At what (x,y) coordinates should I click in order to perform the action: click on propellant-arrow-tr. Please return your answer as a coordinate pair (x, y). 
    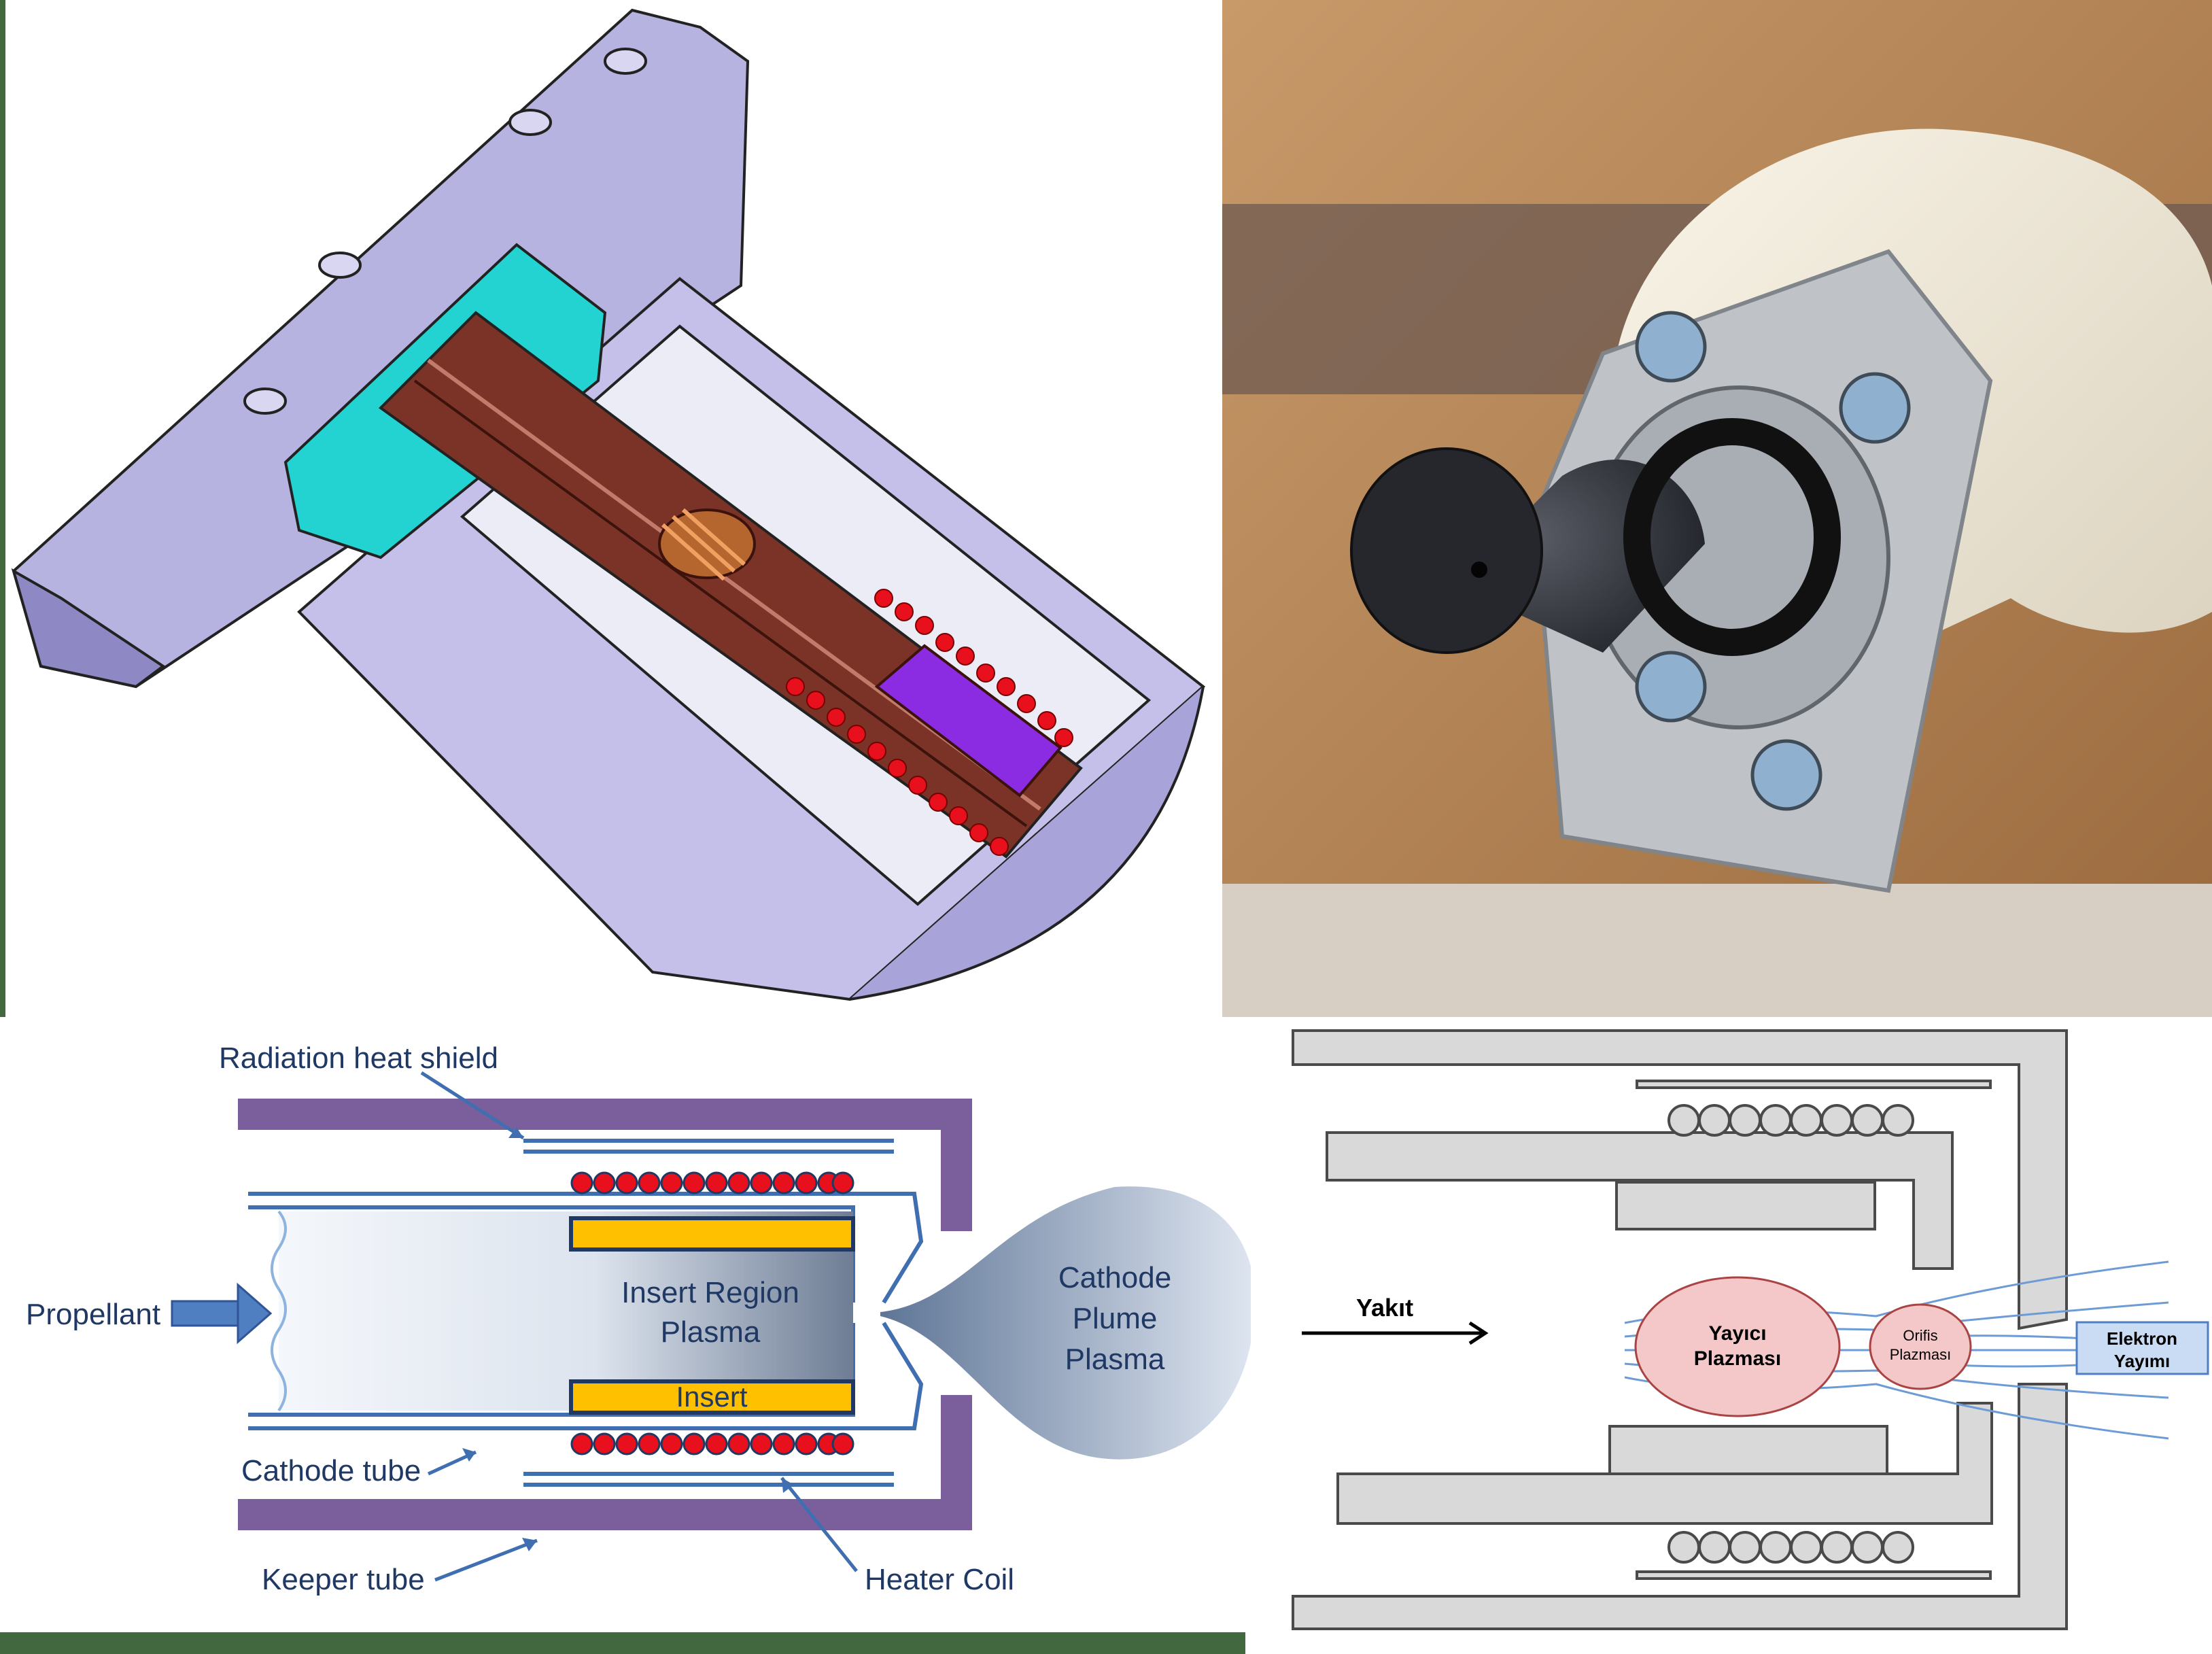
    Looking at the image, I should click on (1396, 1333).